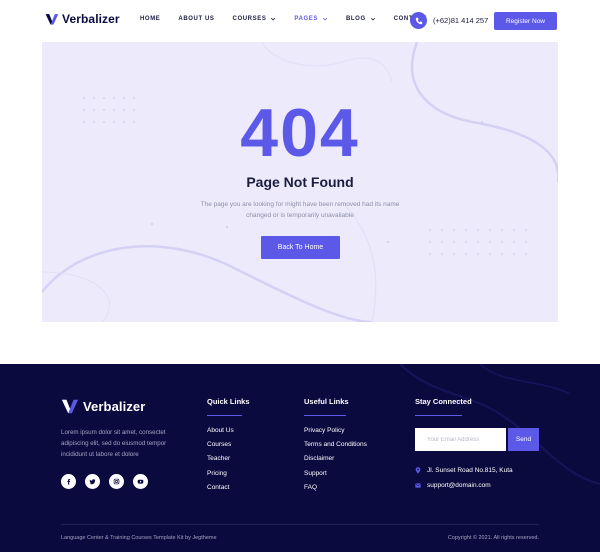 This screenshot has width=600, height=552. I want to click on useful-link-faq: FAQ, so click(335, 491).